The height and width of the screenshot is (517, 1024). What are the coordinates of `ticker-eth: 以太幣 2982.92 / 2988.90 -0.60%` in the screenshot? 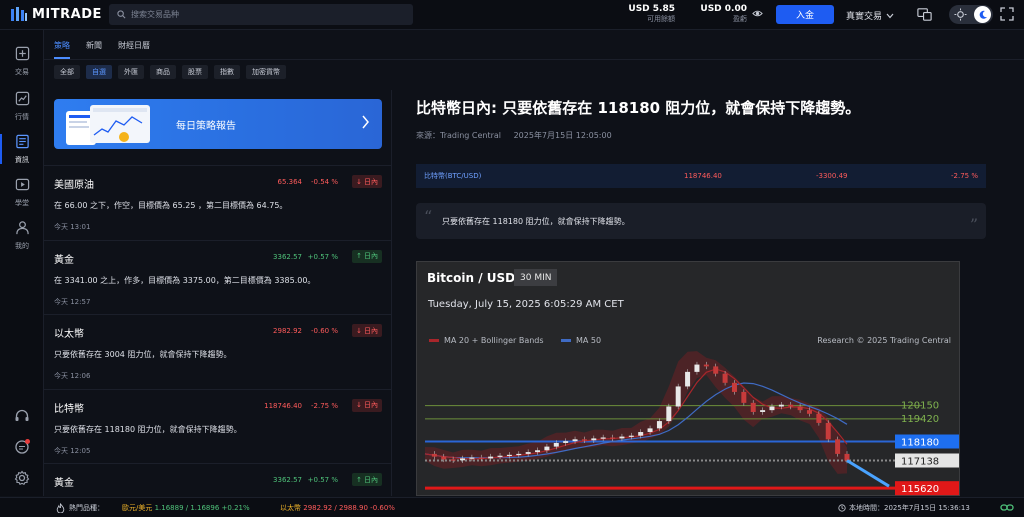 It's located at (337, 508).